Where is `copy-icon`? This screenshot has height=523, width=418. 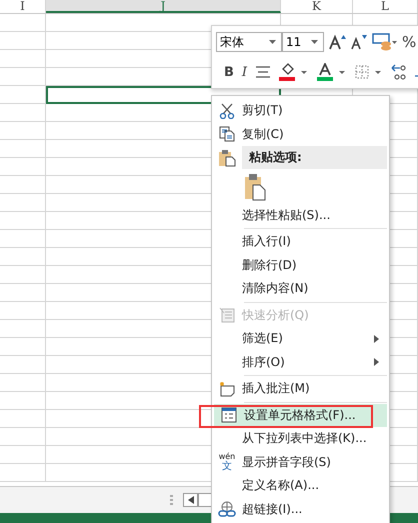 copy-icon is located at coordinates (227, 134).